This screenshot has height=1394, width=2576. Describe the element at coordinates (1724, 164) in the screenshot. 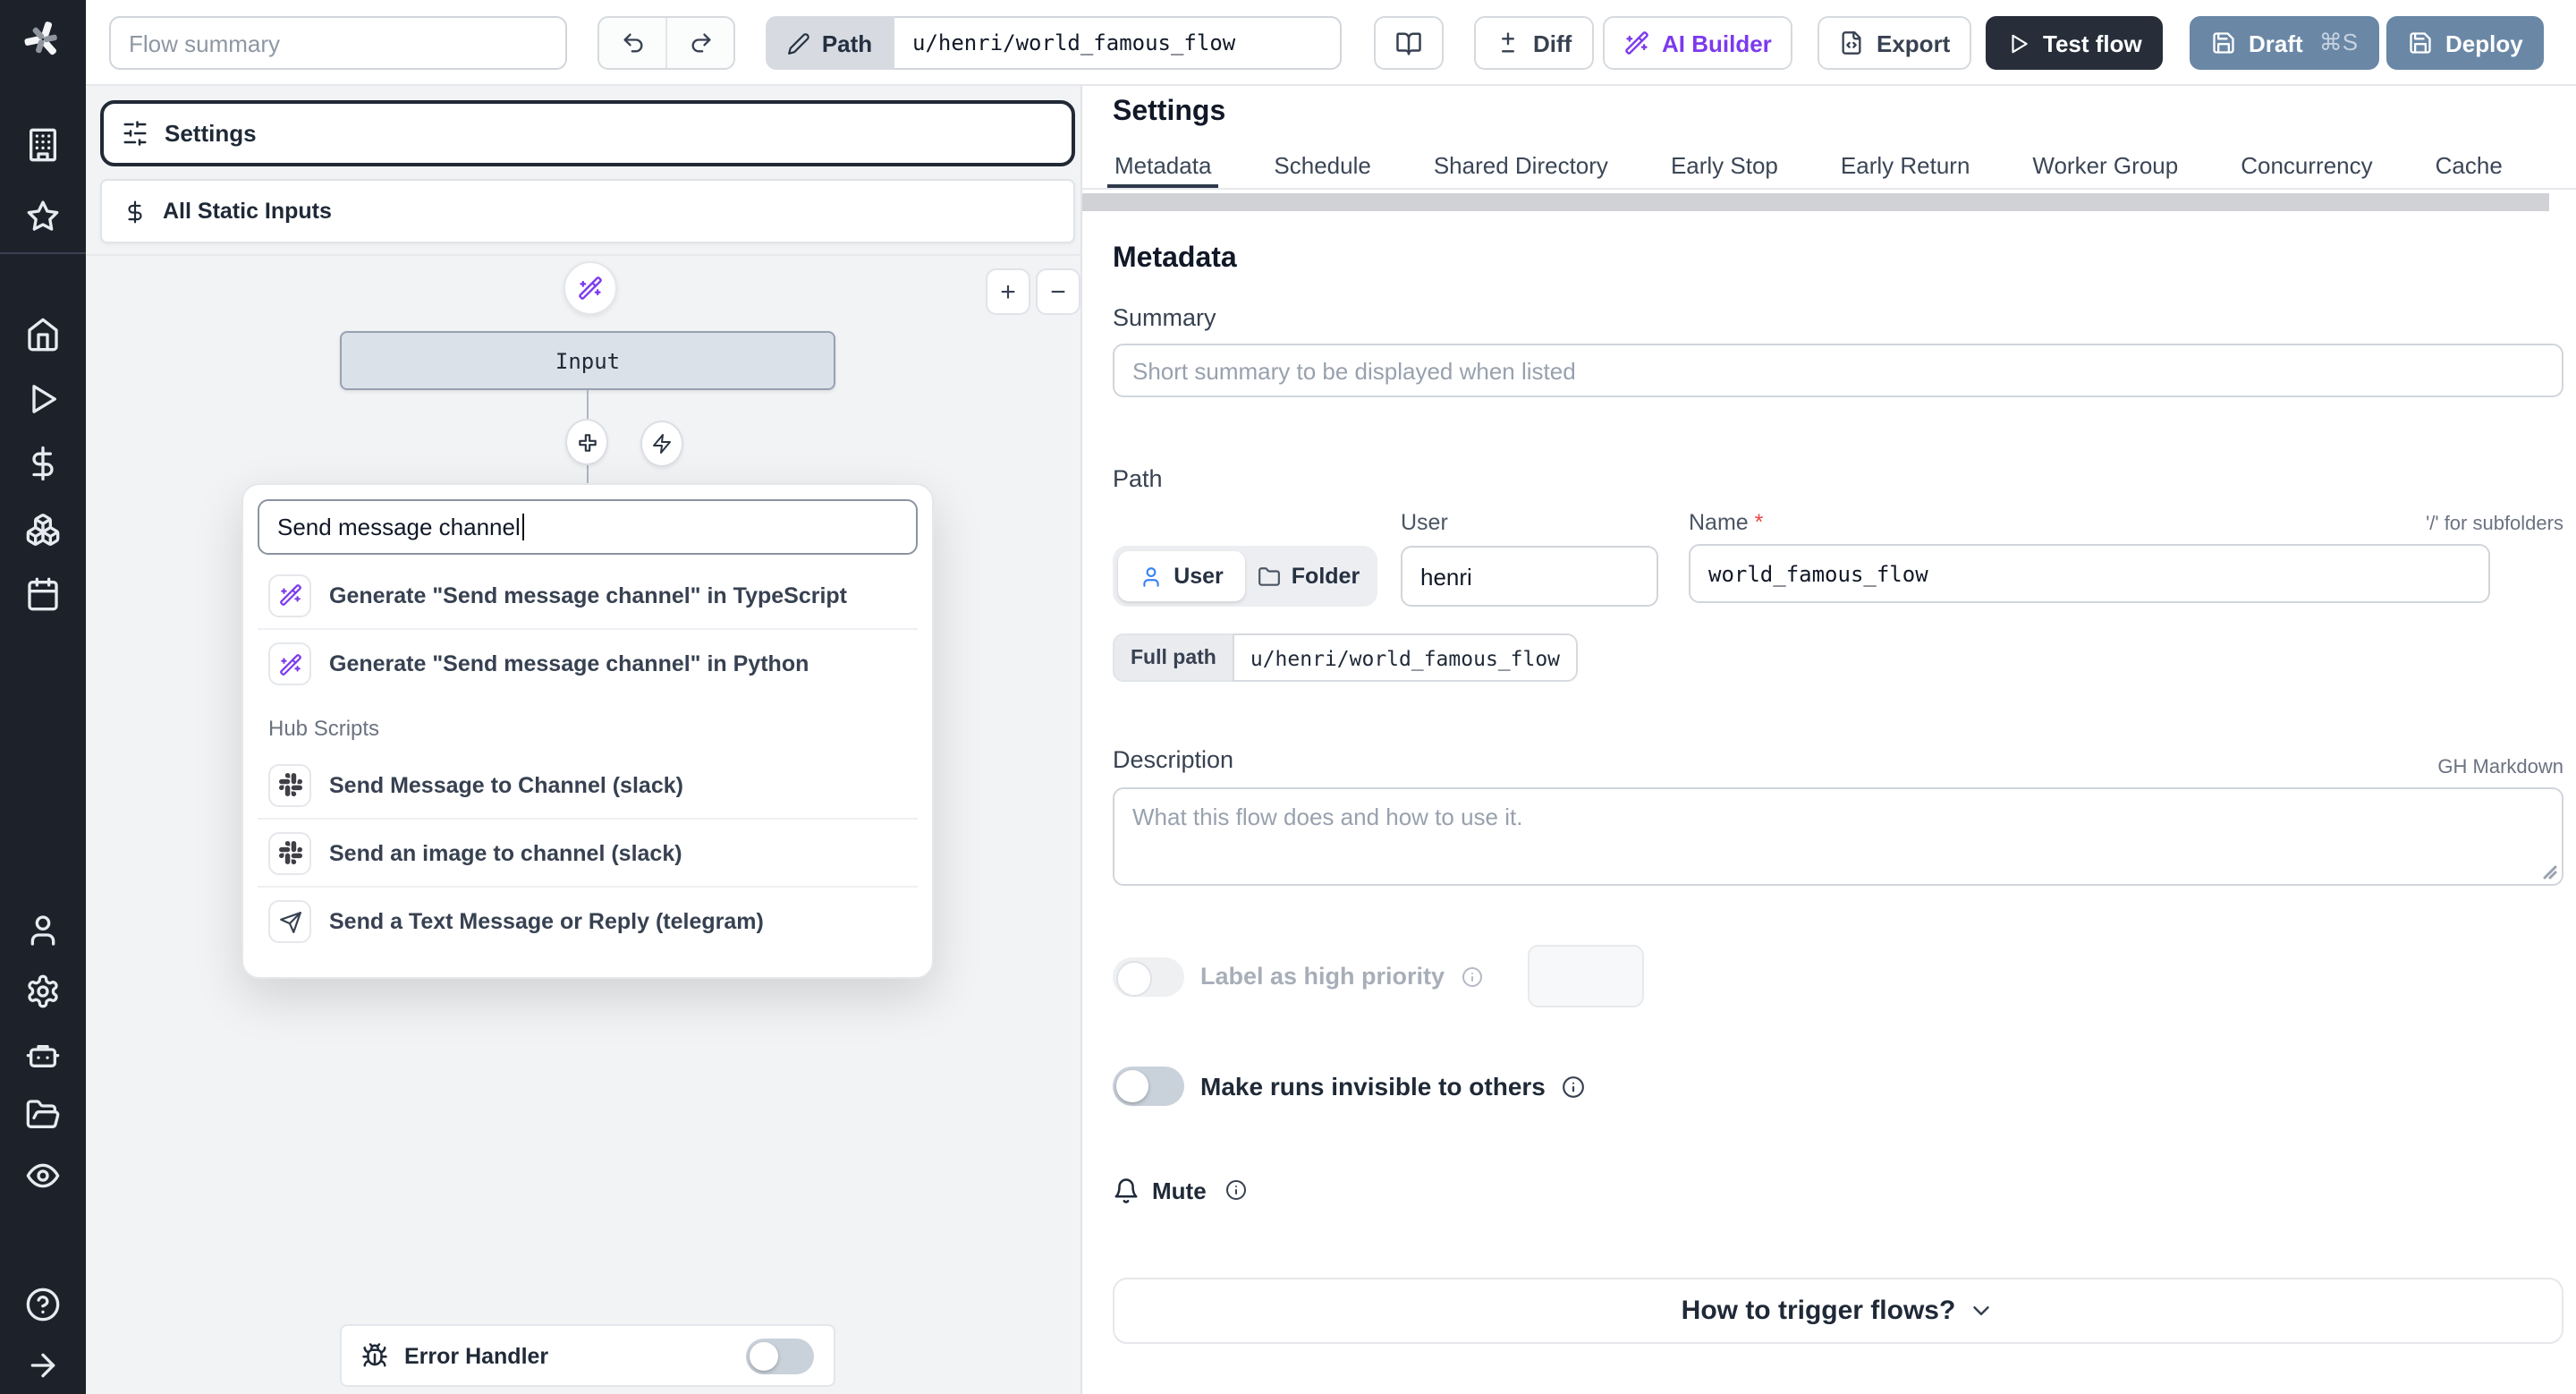

I see `tab-early-stop: Early Stop` at that location.